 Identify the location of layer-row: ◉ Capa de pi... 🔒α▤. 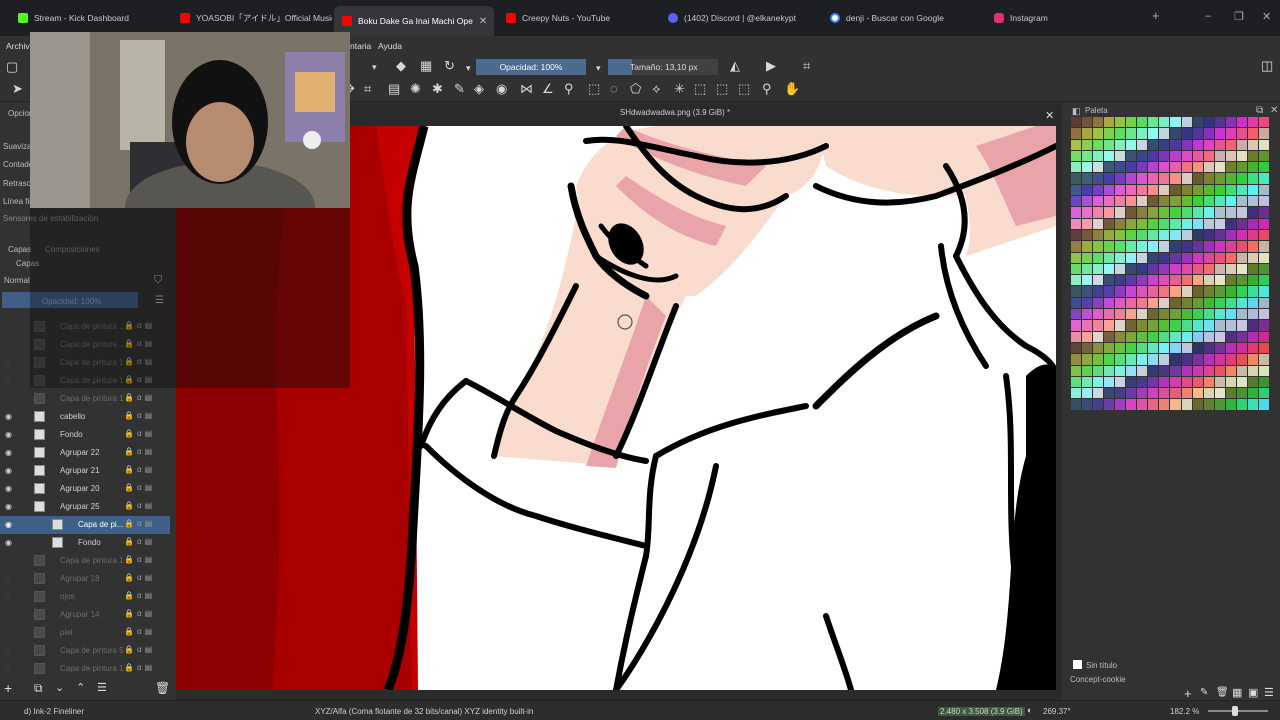
(85, 525).